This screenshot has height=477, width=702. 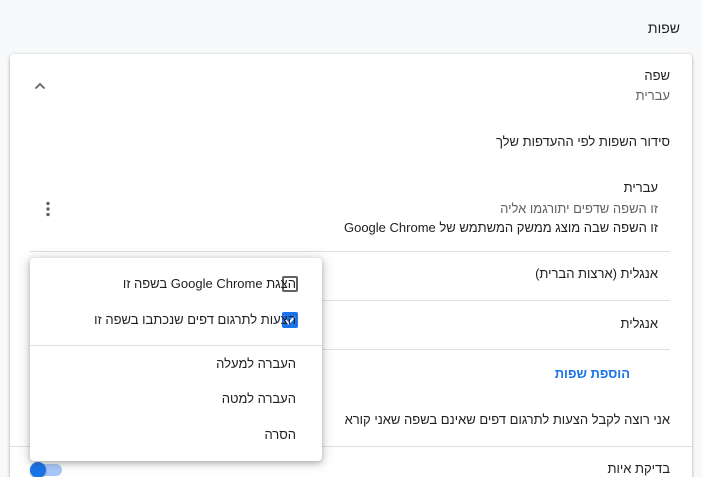 What do you see at coordinates (638, 468) in the screenshot?
I see `spell-check-label: בדיקת איות` at bounding box center [638, 468].